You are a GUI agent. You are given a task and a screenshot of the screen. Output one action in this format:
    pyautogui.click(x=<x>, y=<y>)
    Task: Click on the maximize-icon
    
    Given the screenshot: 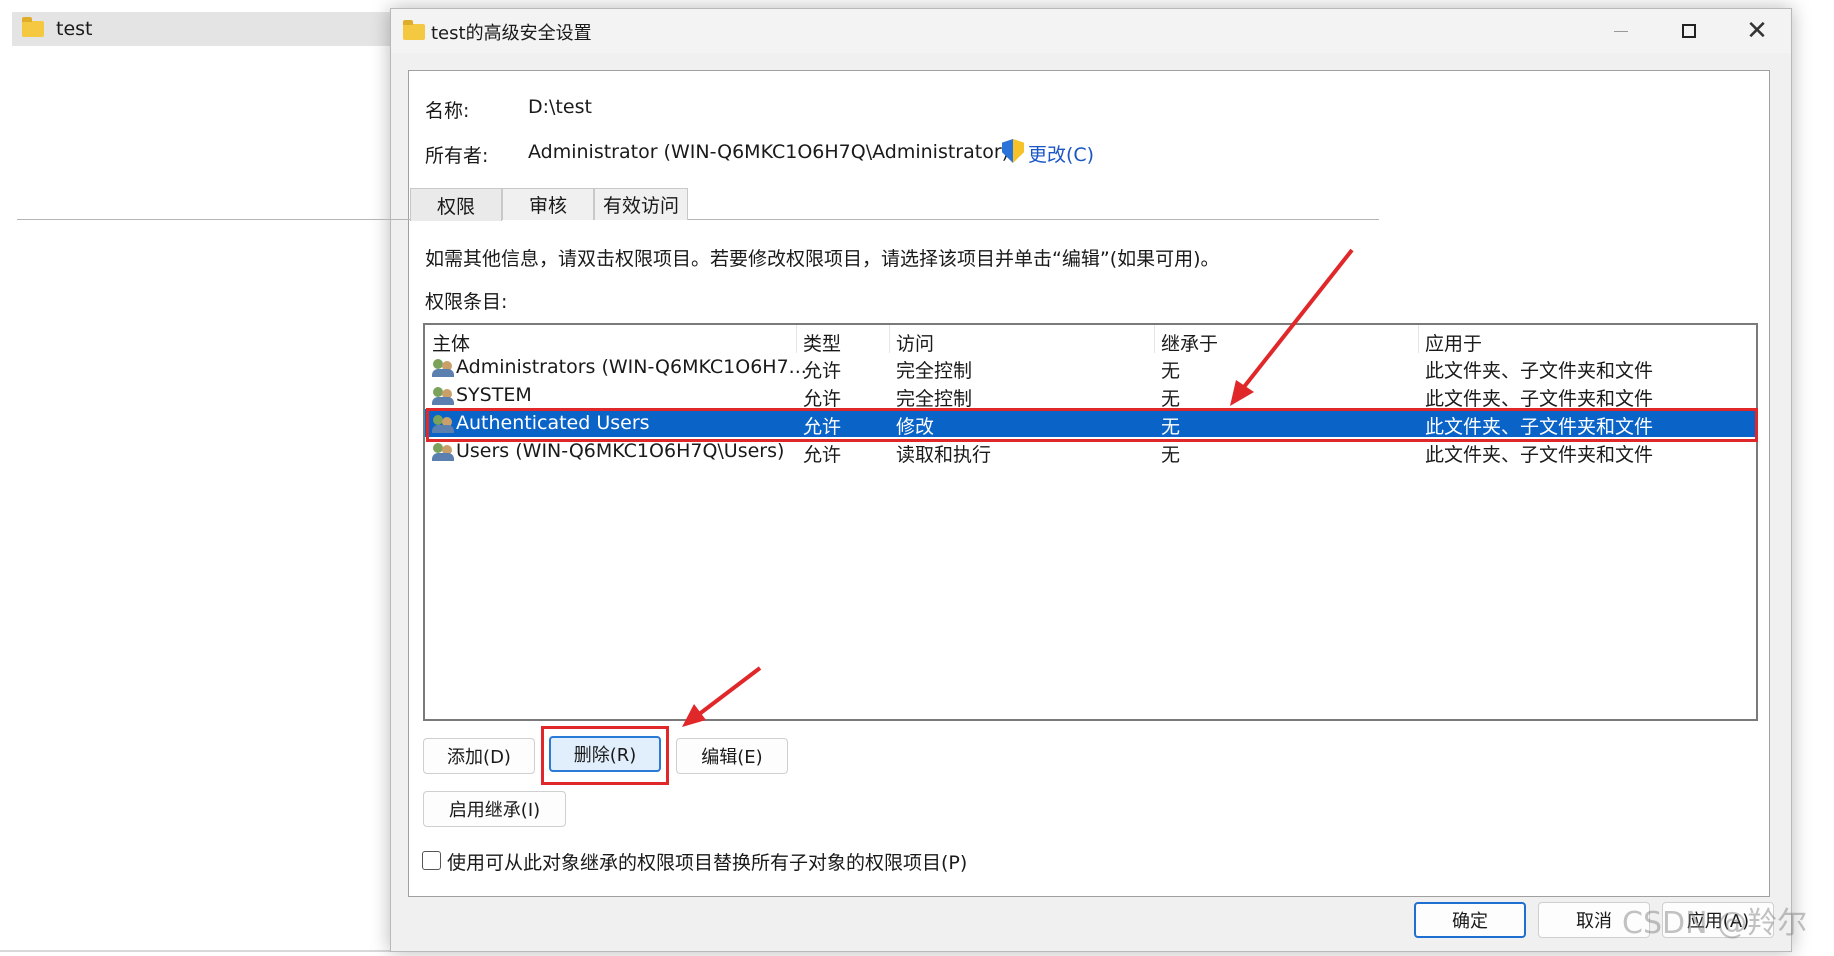 What is the action you would take?
    pyautogui.click(x=1689, y=31)
    